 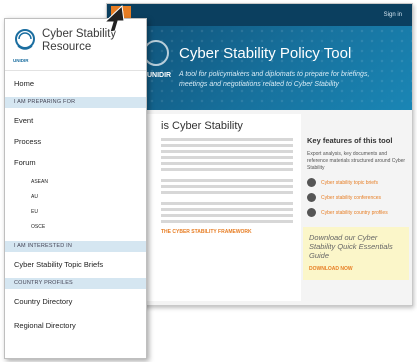 I want to click on download-now-link: DOWNLOAD NOW, so click(x=356, y=269).